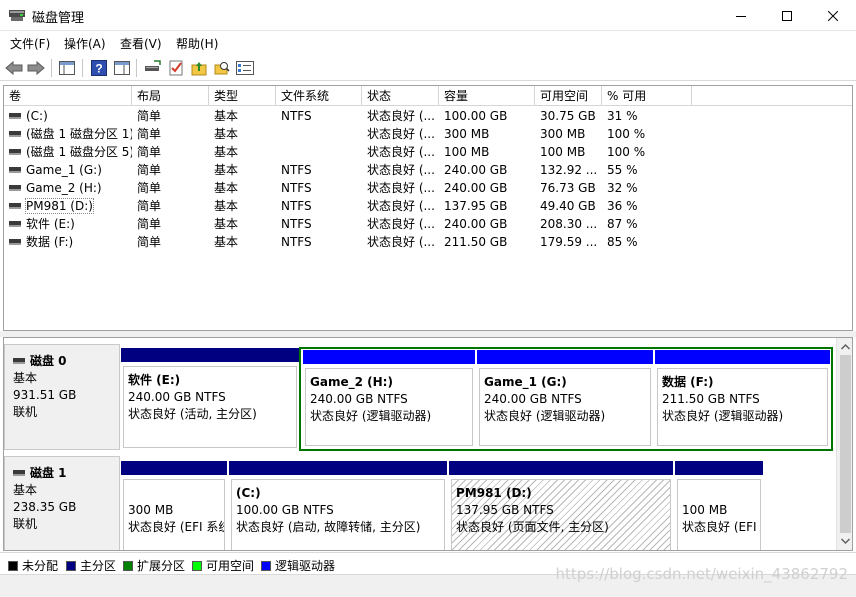 Image resolution: width=856 pixels, height=597 pixels. What do you see at coordinates (50, 242) in the screenshot?
I see `volume-name: 数据 (F:)` at bounding box center [50, 242].